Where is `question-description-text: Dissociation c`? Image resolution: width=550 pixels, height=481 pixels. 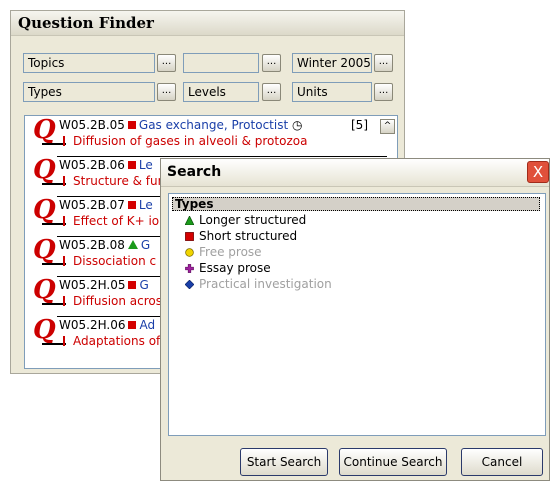 question-description-text: Dissociation c is located at coordinates (115, 261).